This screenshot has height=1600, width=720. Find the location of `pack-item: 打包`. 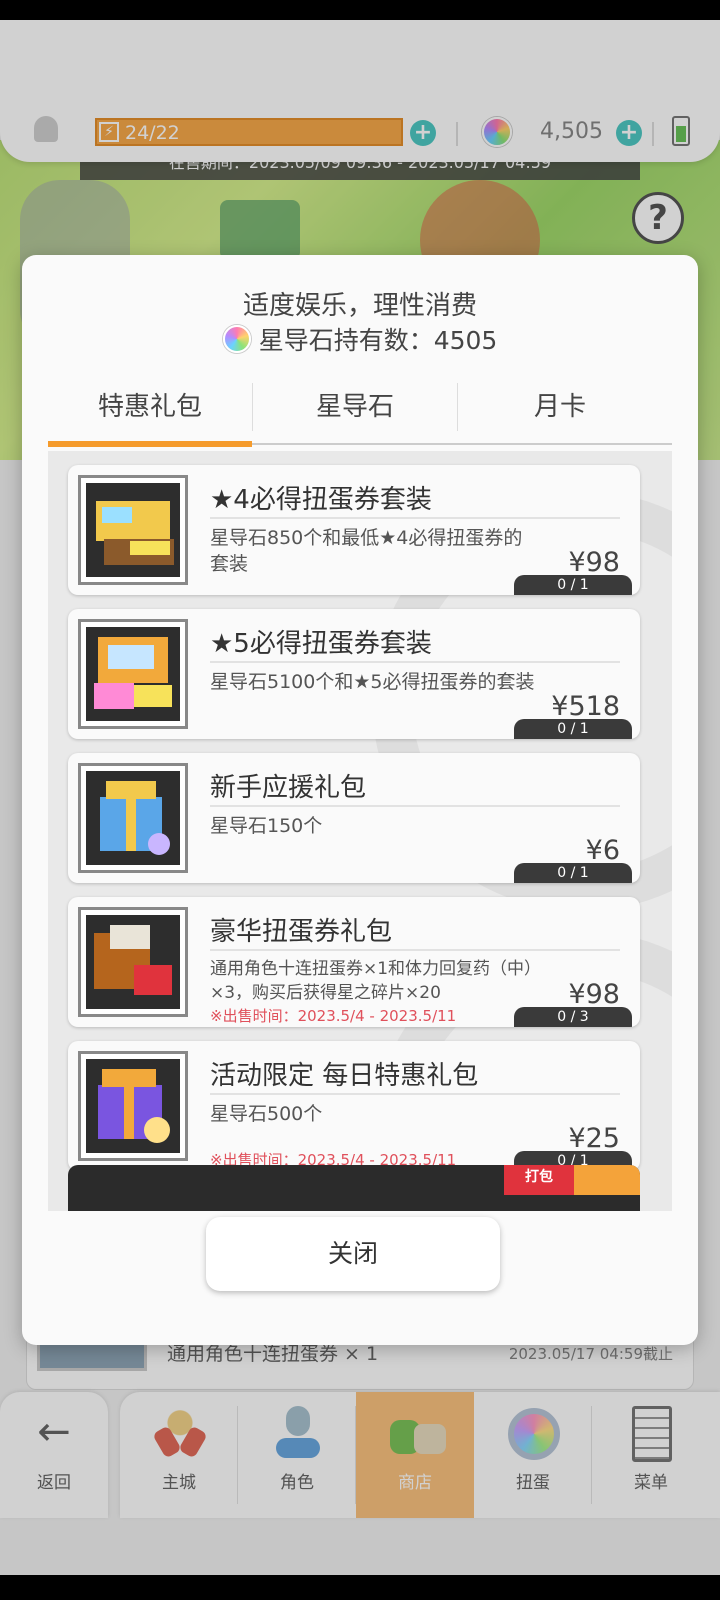

pack-item: 打包 is located at coordinates (354, 1188).